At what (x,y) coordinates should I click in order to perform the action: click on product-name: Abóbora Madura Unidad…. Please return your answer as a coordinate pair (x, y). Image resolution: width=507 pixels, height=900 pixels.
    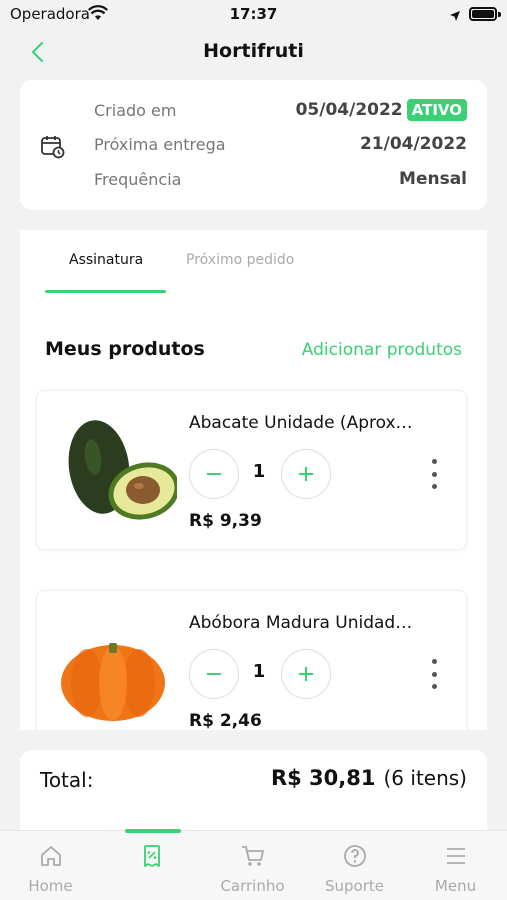
    Looking at the image, I should click on (301, 623).